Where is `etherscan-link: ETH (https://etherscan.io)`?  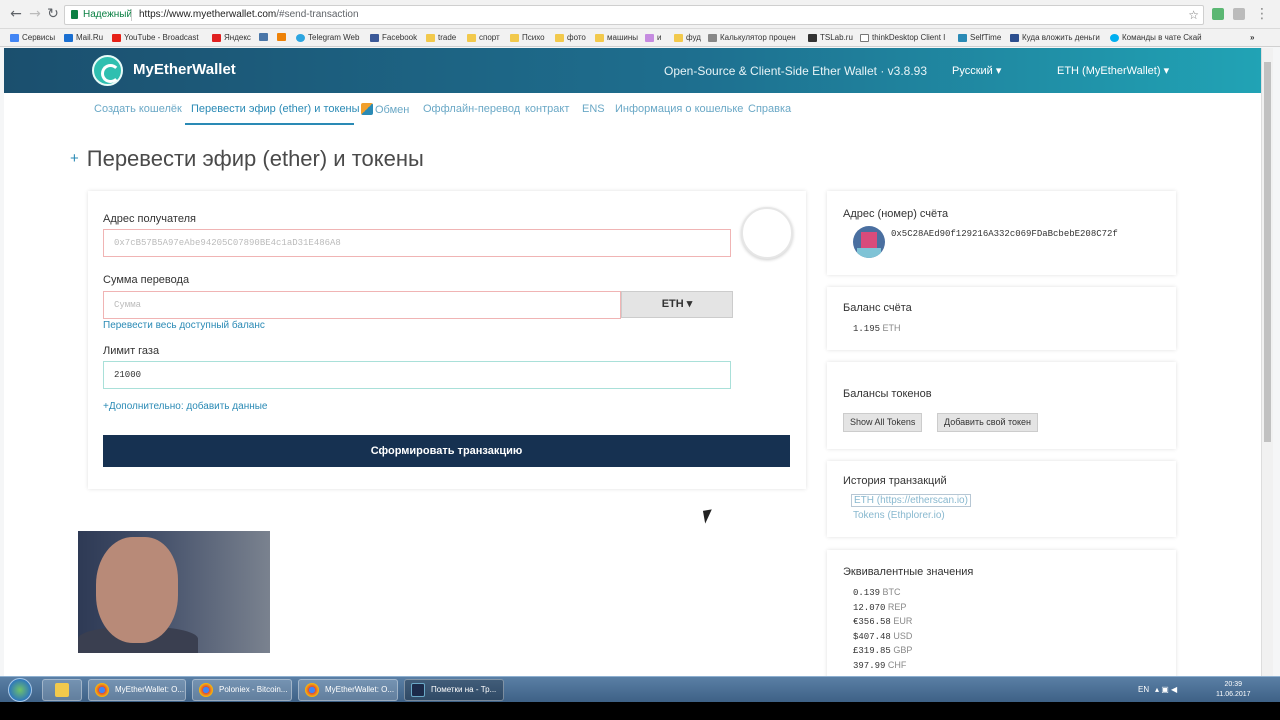
etherscan-link: ETH (https://etherscan.io) is located at coordinates (911, 500).